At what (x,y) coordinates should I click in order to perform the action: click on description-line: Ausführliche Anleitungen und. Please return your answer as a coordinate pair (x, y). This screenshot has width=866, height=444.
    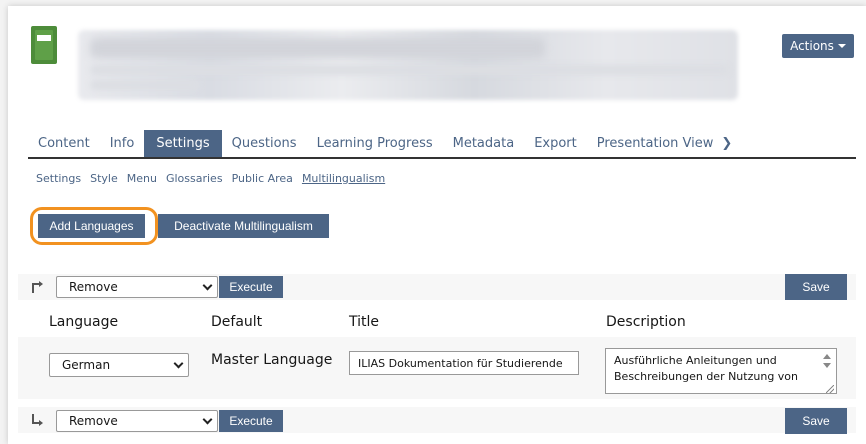
    Looking at the image, I should click on (695, 360).